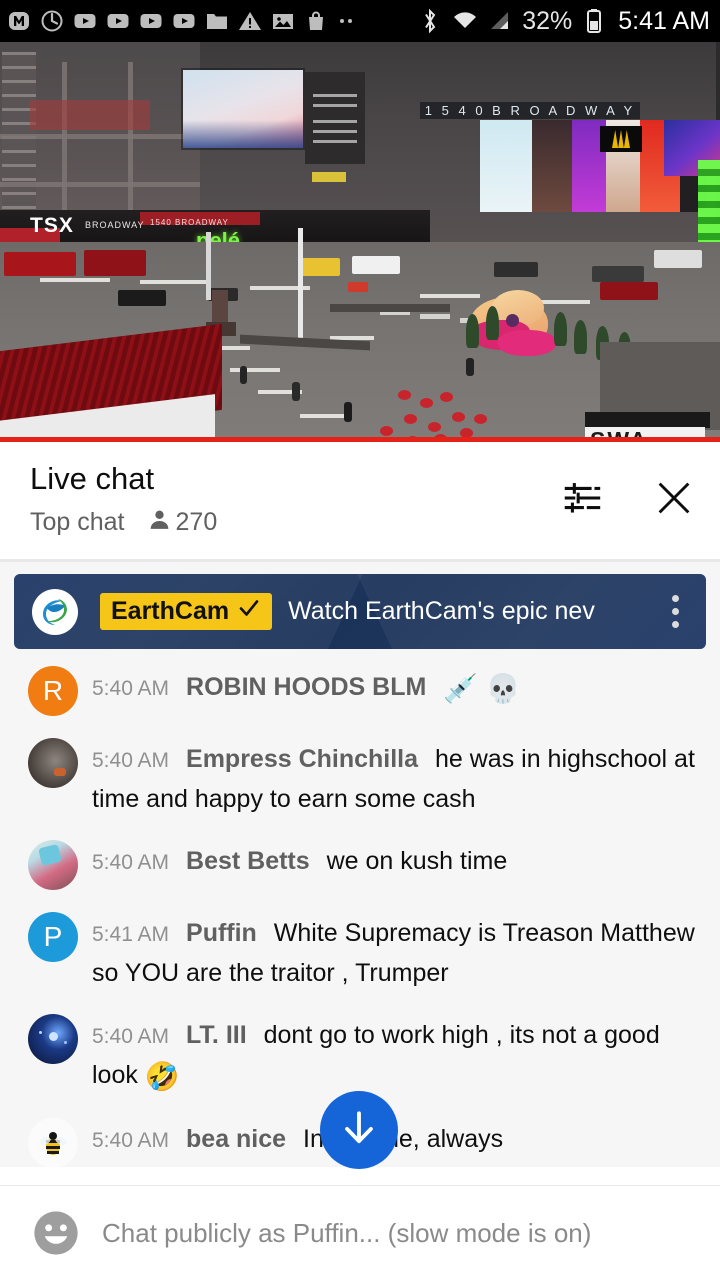 The width and height of the screenshot is (720, 1280). I want to click on message-content: 5:40 AM Best Betts we on kush time, so click(398, 861).